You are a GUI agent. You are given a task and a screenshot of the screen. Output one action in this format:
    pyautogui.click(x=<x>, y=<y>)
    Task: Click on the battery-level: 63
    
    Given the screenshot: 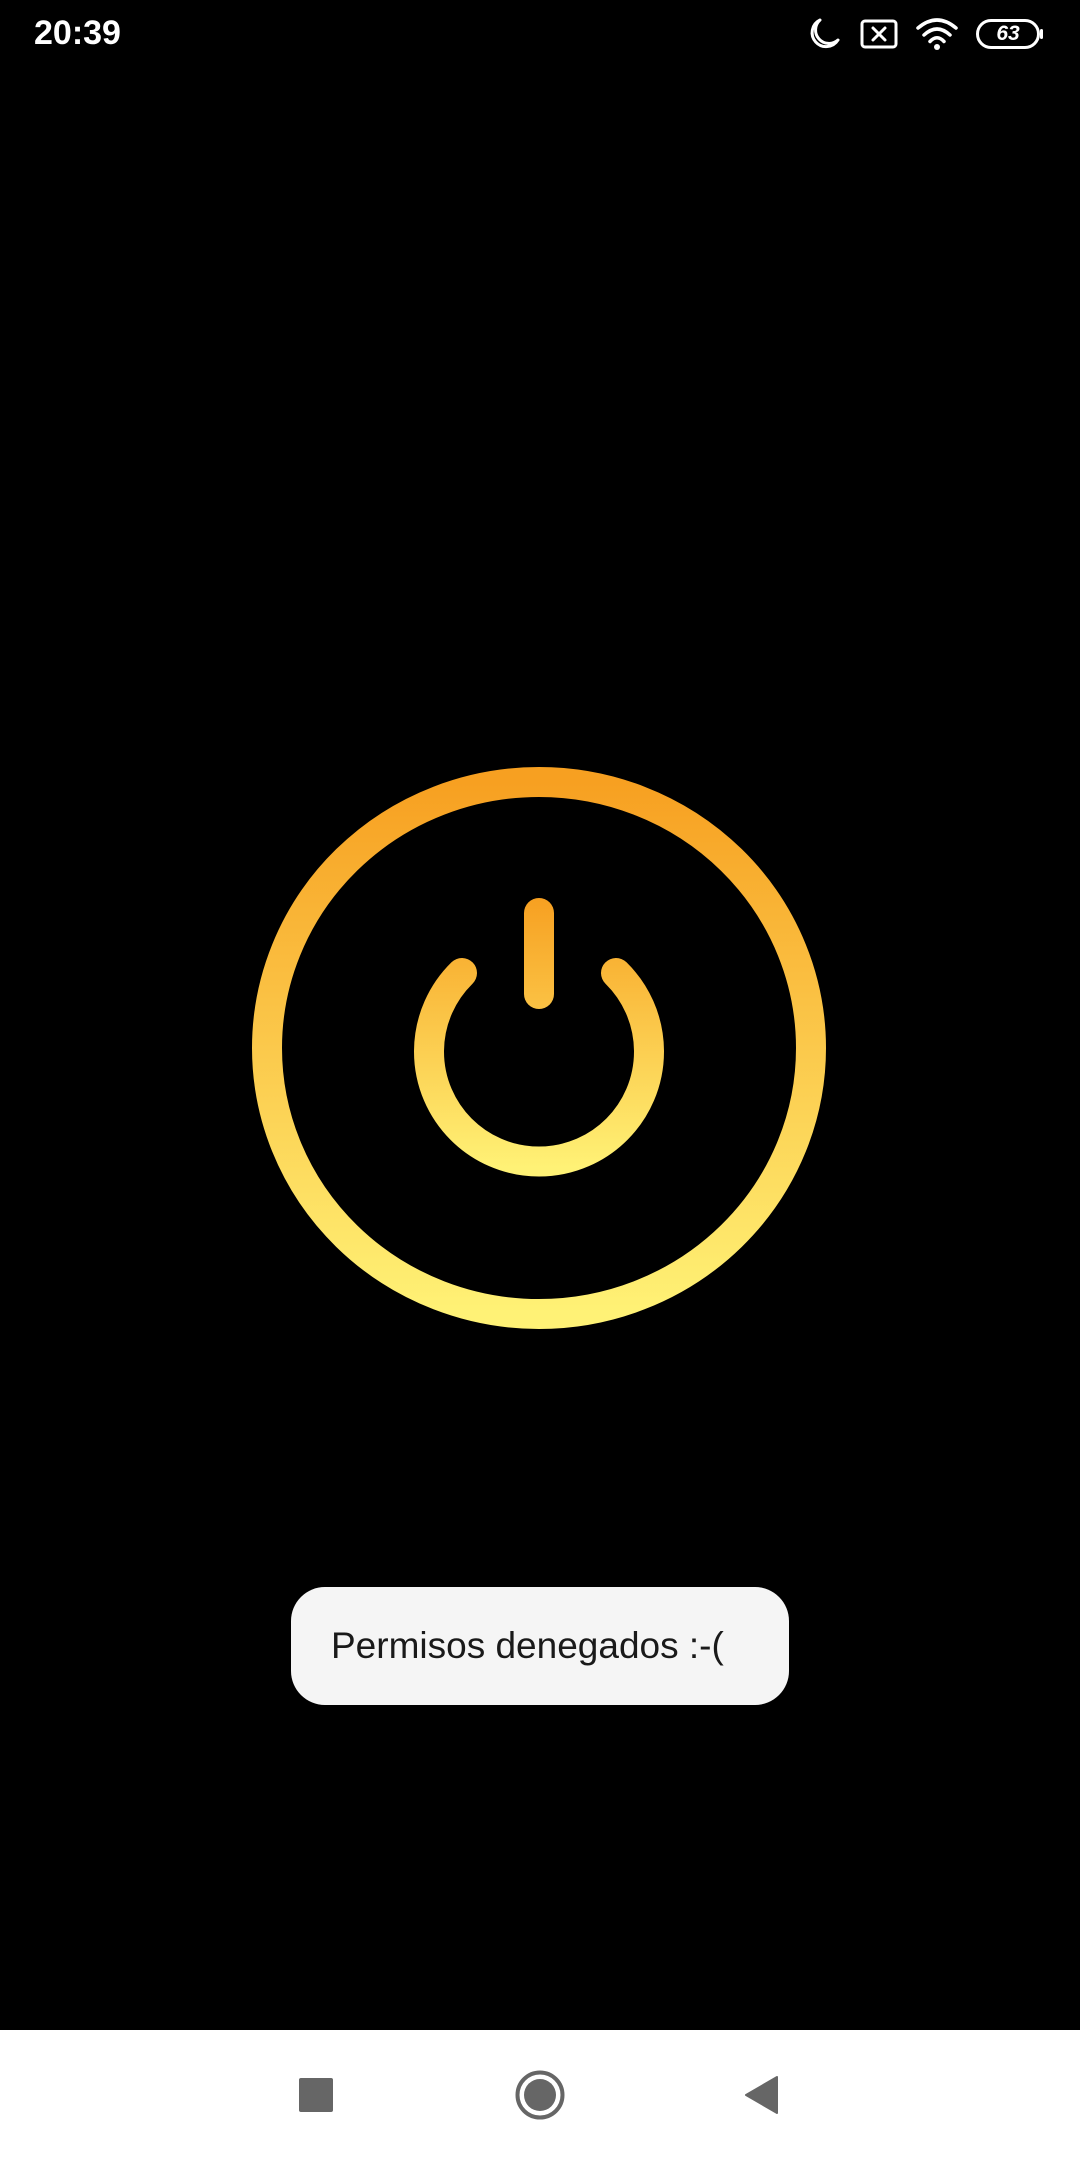 What is the action you would take?
    pyautogui.click(x=1008, y=33)
    